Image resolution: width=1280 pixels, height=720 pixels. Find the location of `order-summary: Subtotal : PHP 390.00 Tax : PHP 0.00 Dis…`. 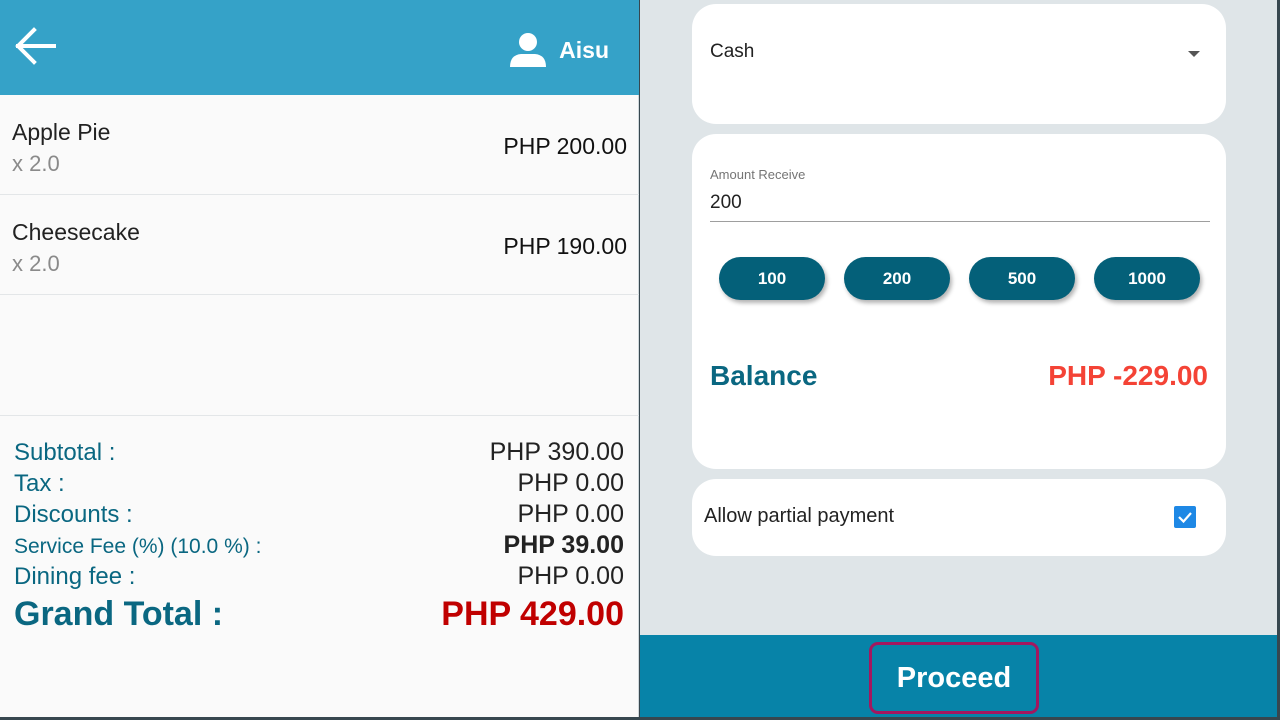

order-summary: Subtotal : PHP 390.00 Tax : PHP 0.00 Dis… is located at coordinates (319, 537).